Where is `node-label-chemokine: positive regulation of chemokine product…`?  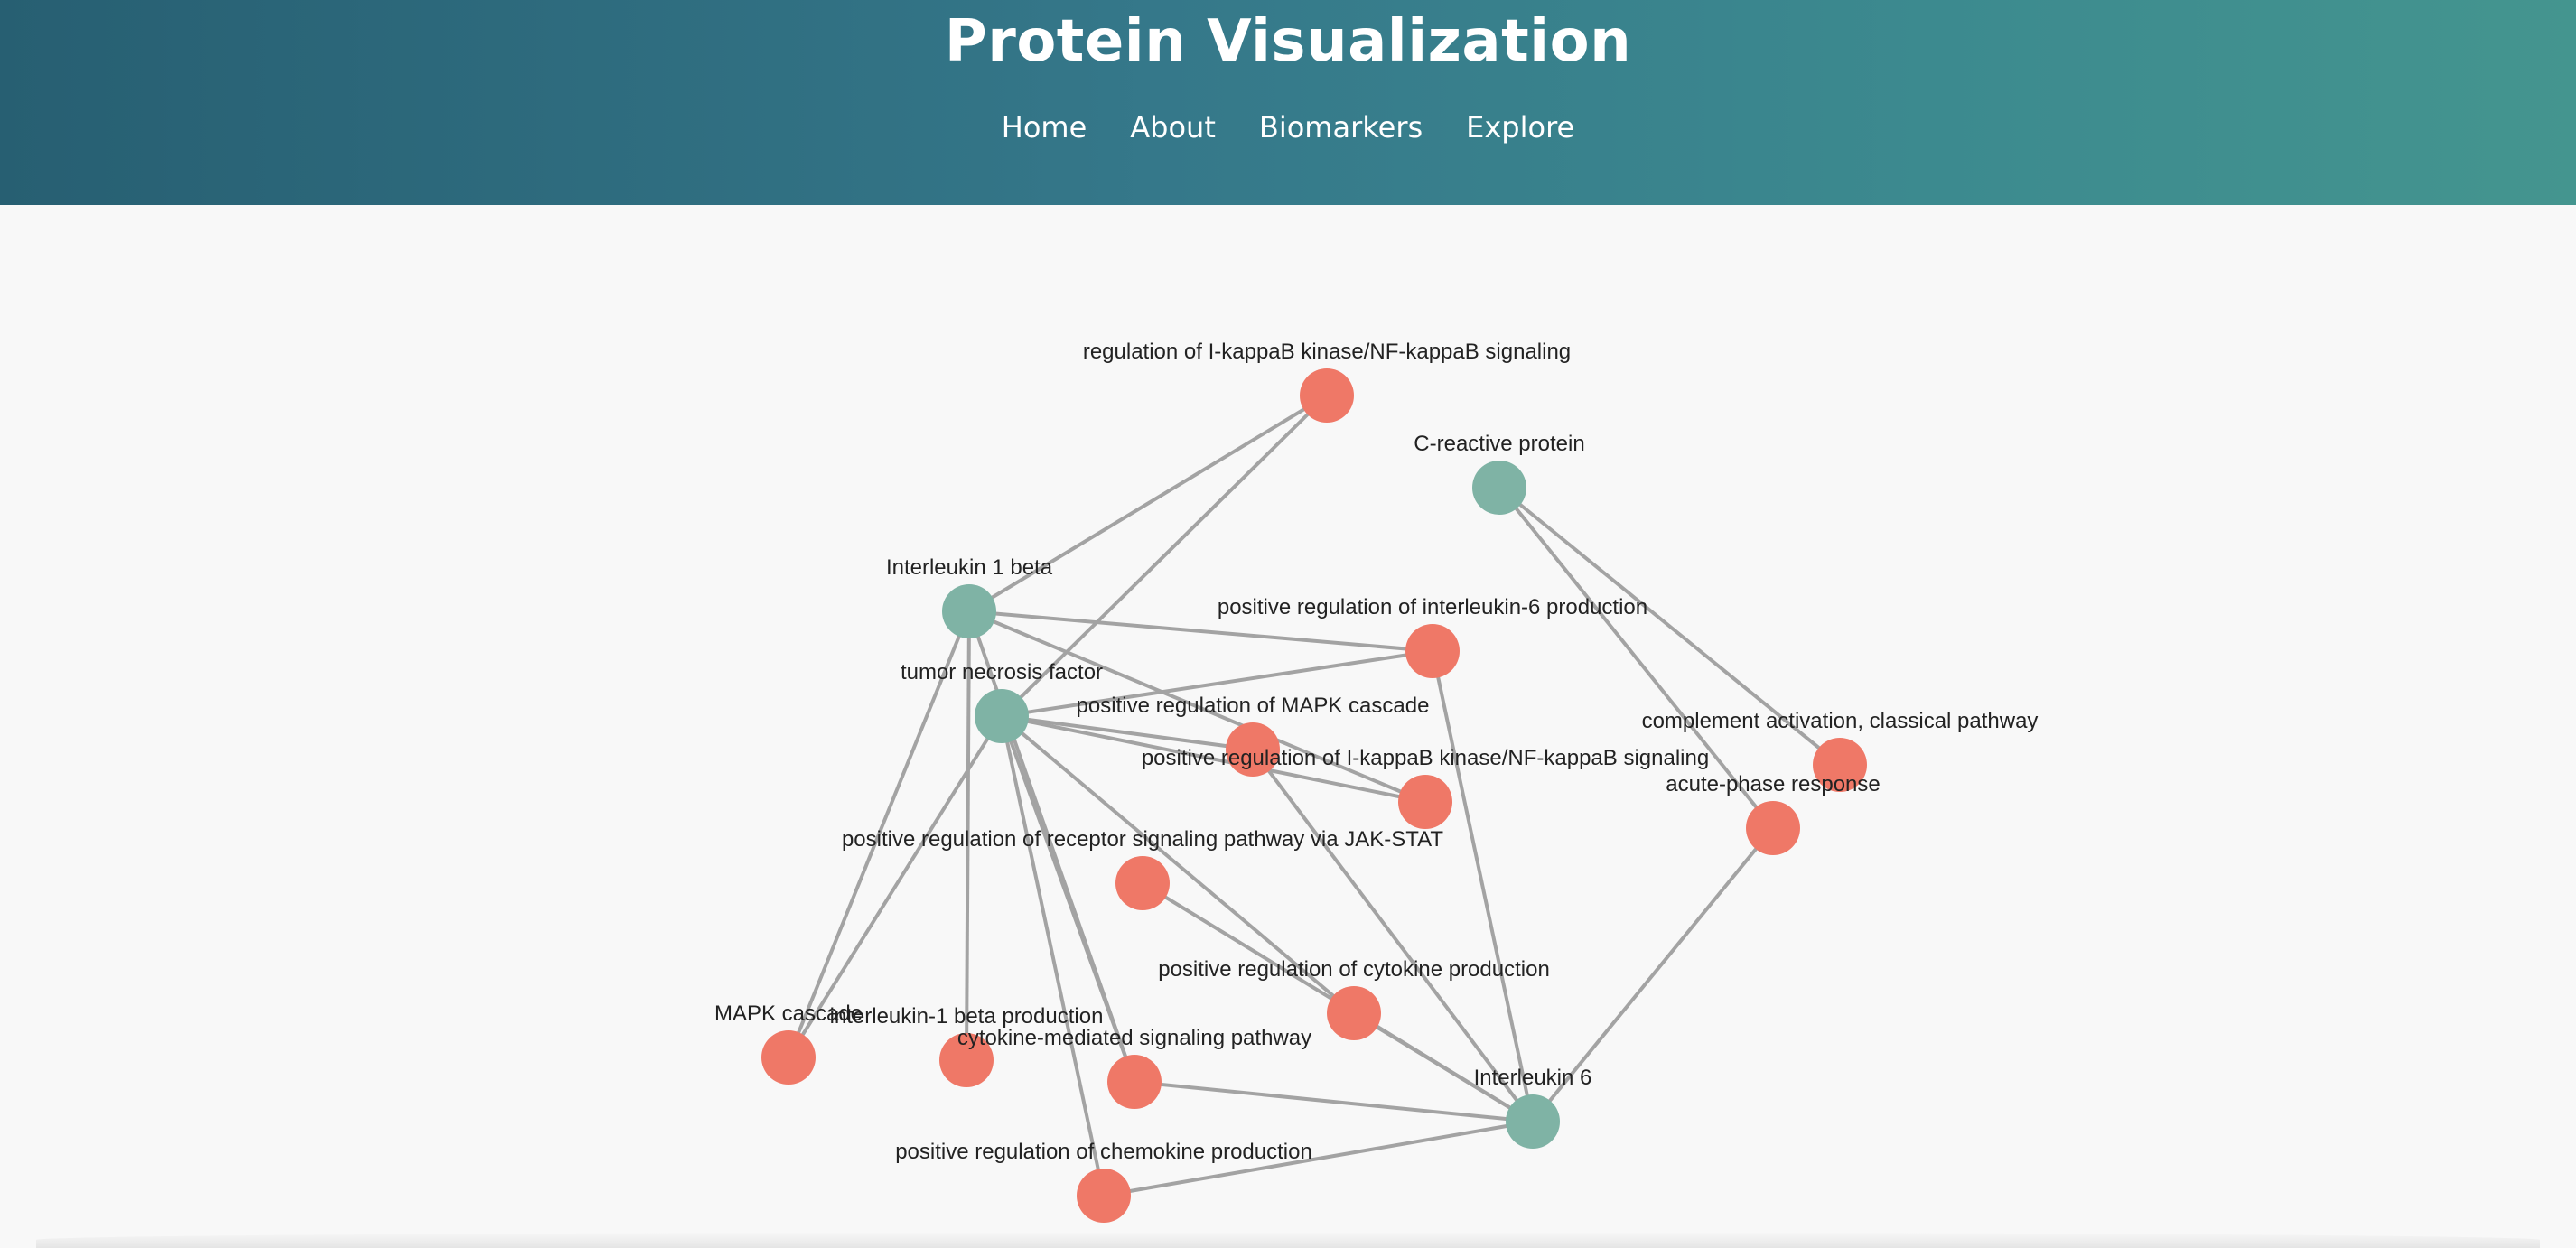
node-label-chemokine: positive regulation of chemokine product… is located at coordinates (1103, 1152).